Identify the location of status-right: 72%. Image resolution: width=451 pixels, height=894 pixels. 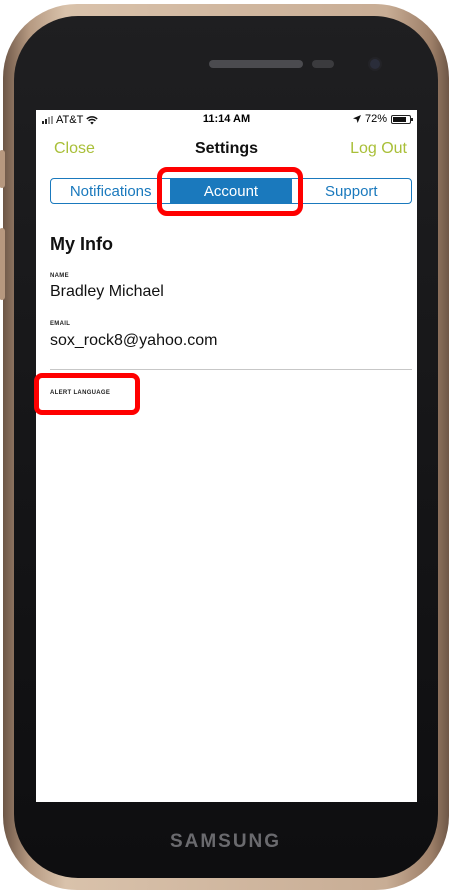
(382, 119).